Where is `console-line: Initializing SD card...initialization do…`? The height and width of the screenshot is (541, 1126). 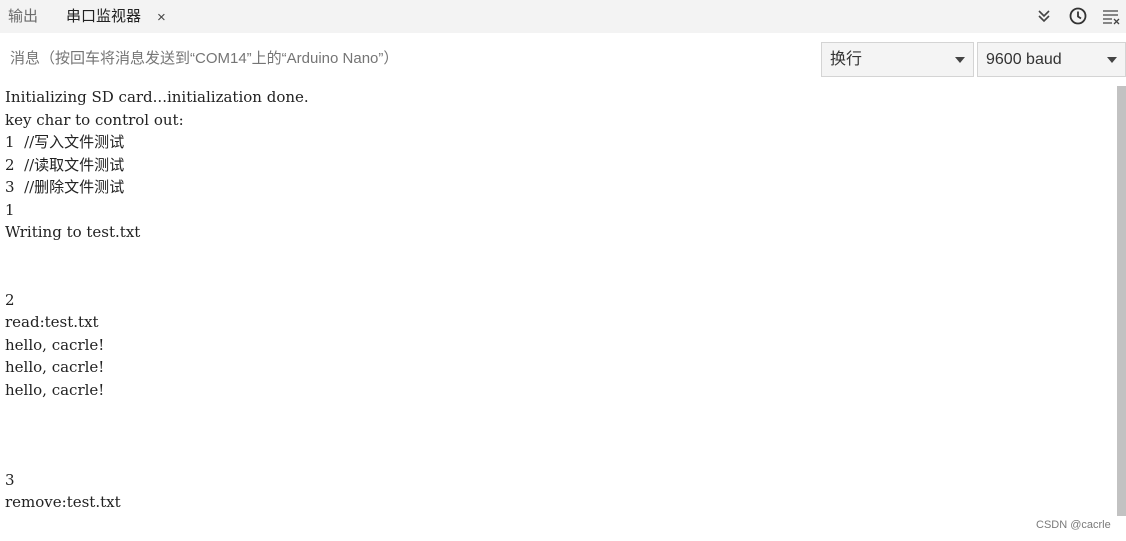 console-line: Initializing SD card...initialization do… is located at coordinates (157, 97).